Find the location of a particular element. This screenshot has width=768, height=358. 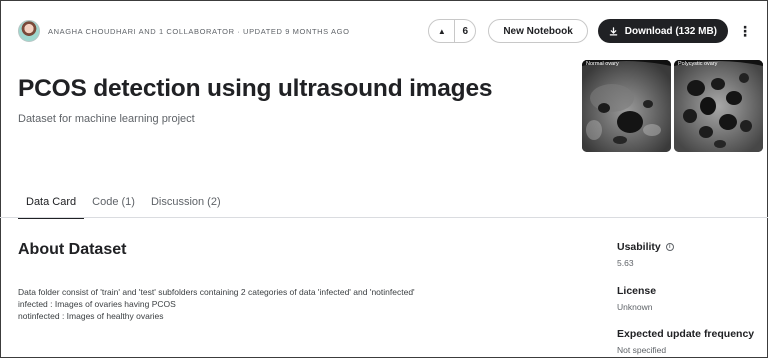

license-value: Unknown is located at coordinates (635, 307).